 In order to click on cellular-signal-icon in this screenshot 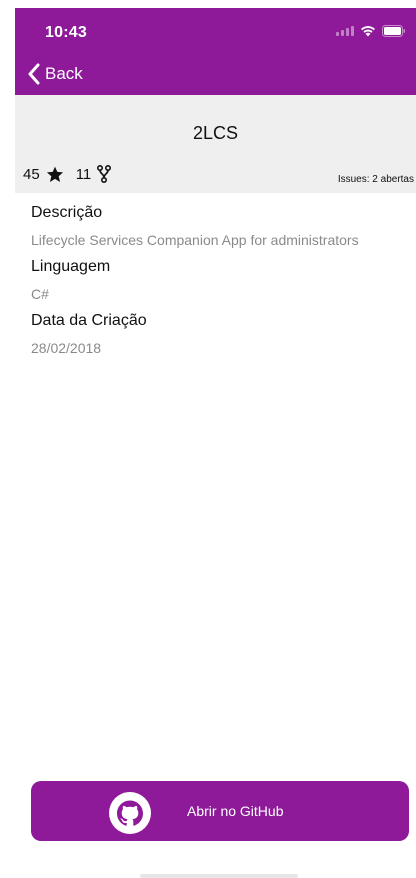, I will do `click(345, 31)`.